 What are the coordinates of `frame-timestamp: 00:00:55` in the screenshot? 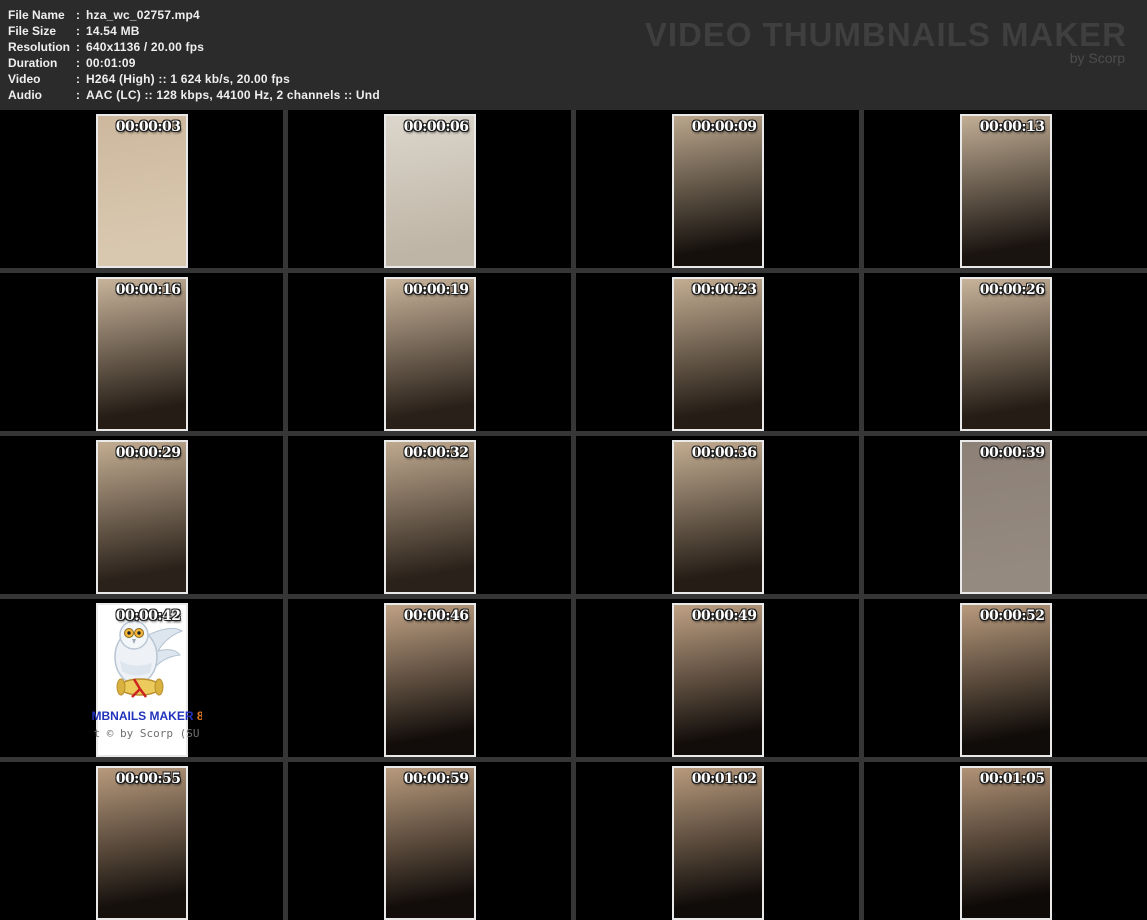 It's located at (148, 779).